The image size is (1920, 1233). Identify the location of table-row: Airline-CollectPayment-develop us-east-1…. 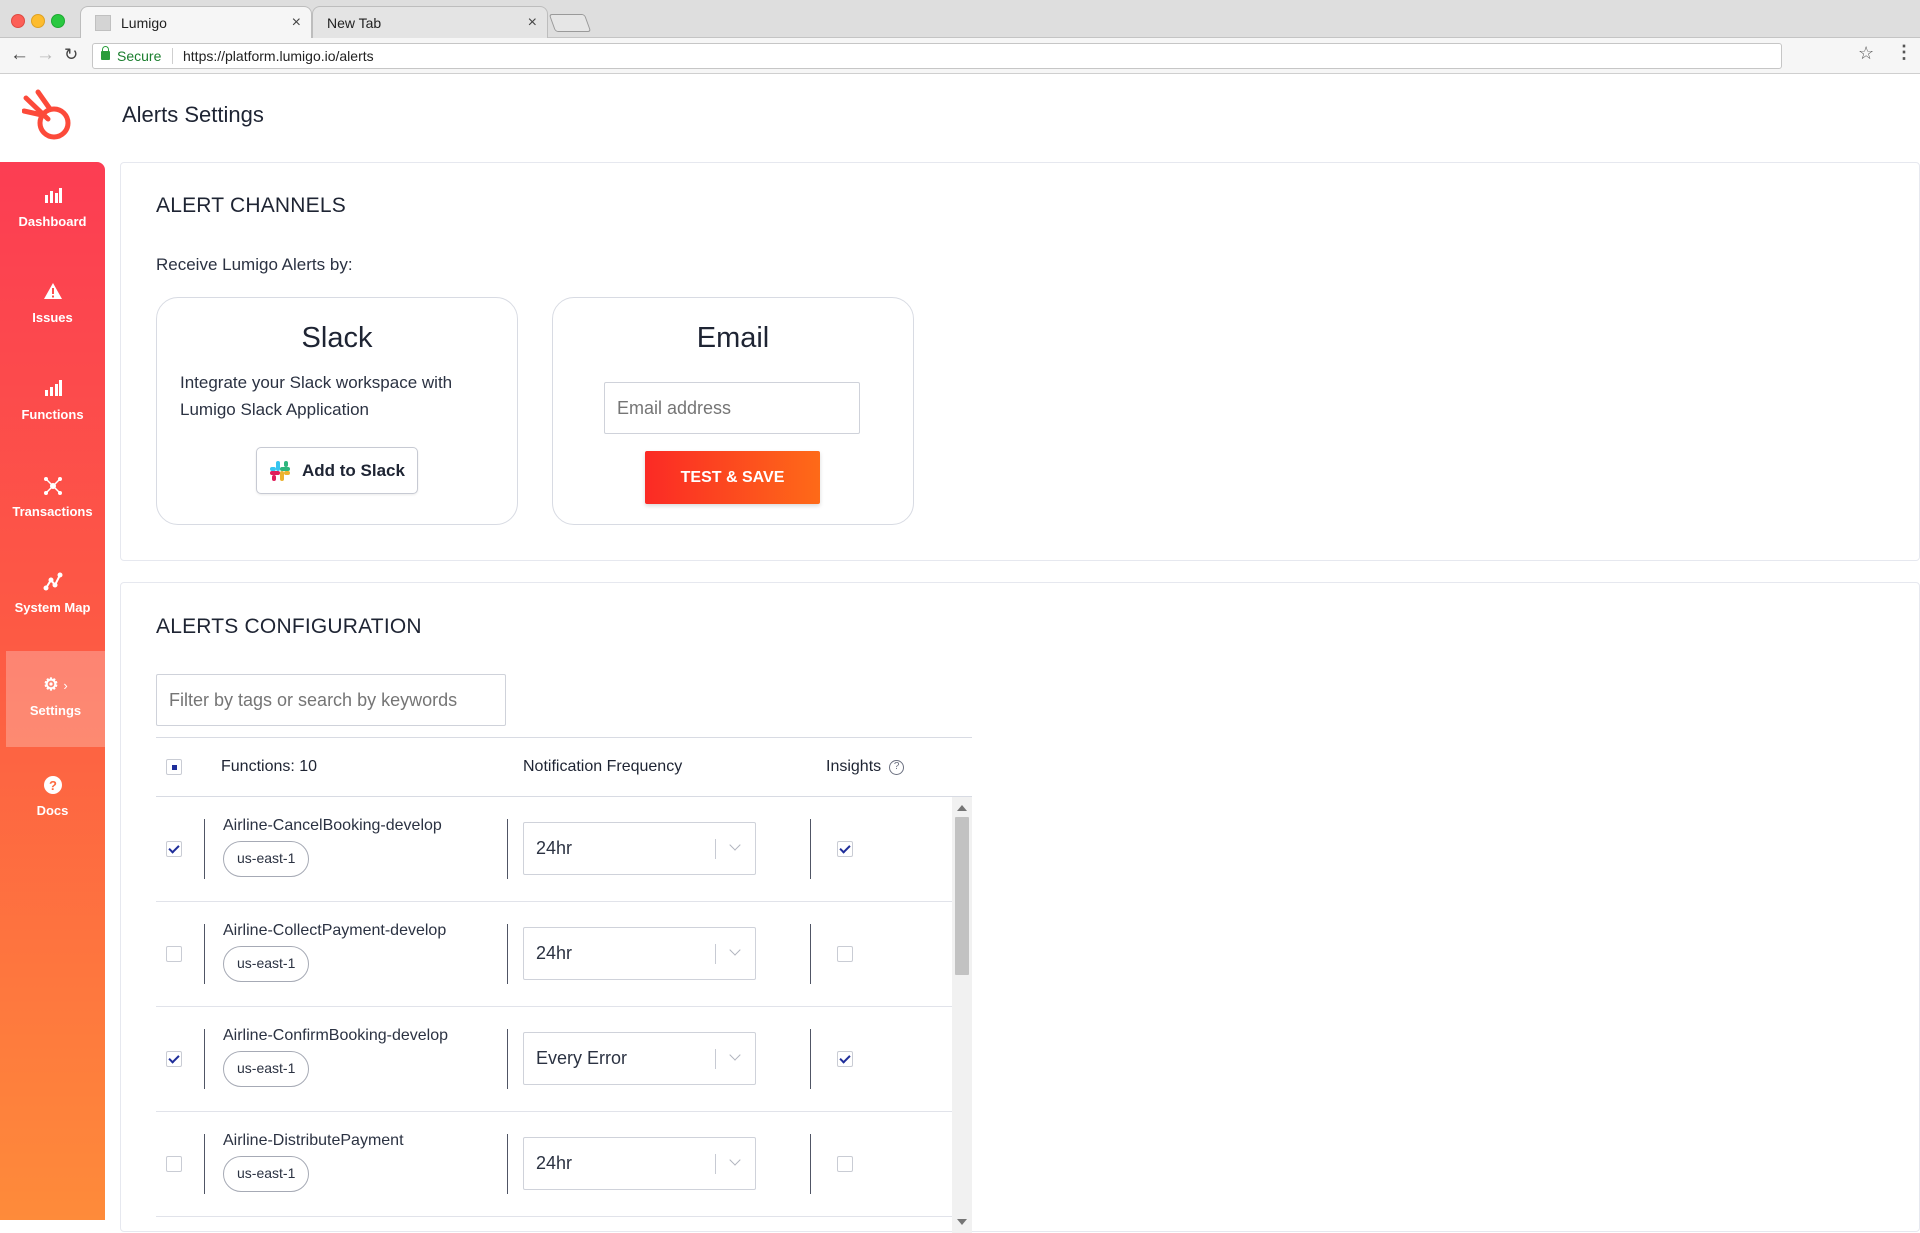
(554, 954).